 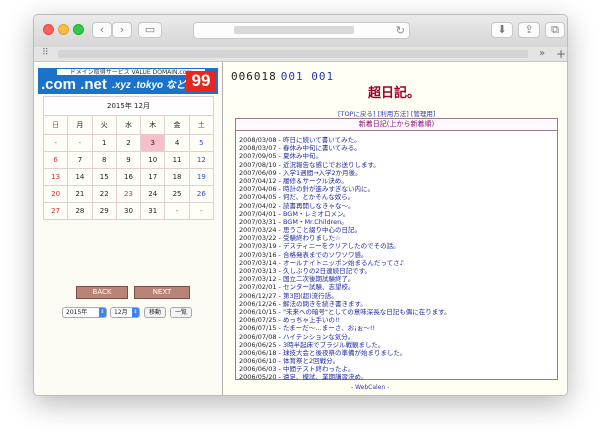 What do you see at coordinates (331, 165) in the screenshot?
I see `entry-title-link: 近況報告な感じでお送りします。` at bounding box center [331, 165].